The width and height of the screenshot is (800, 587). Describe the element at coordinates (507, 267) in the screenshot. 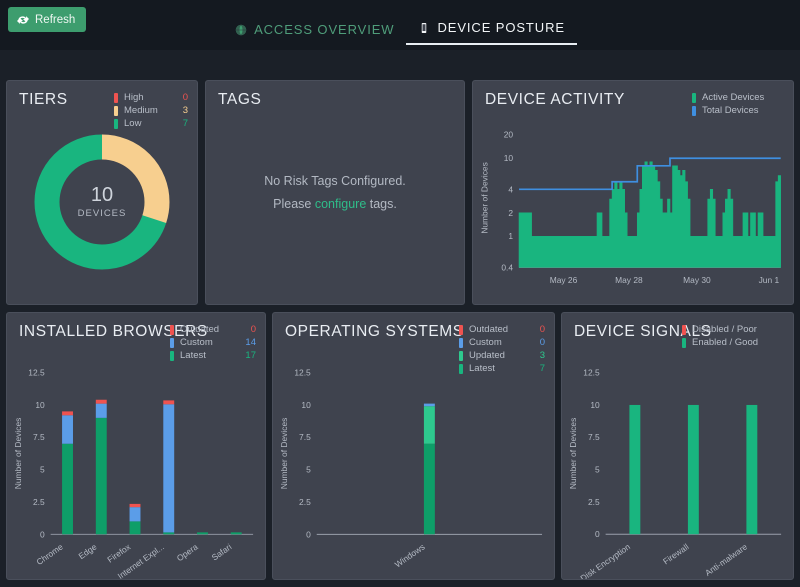

I see `svg-text: 0.4` at that location.